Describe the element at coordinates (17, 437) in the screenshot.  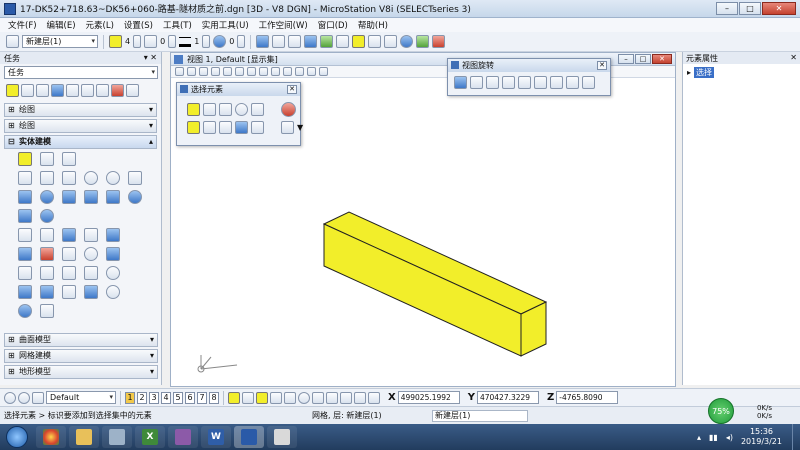
I see `start-button` at that location.